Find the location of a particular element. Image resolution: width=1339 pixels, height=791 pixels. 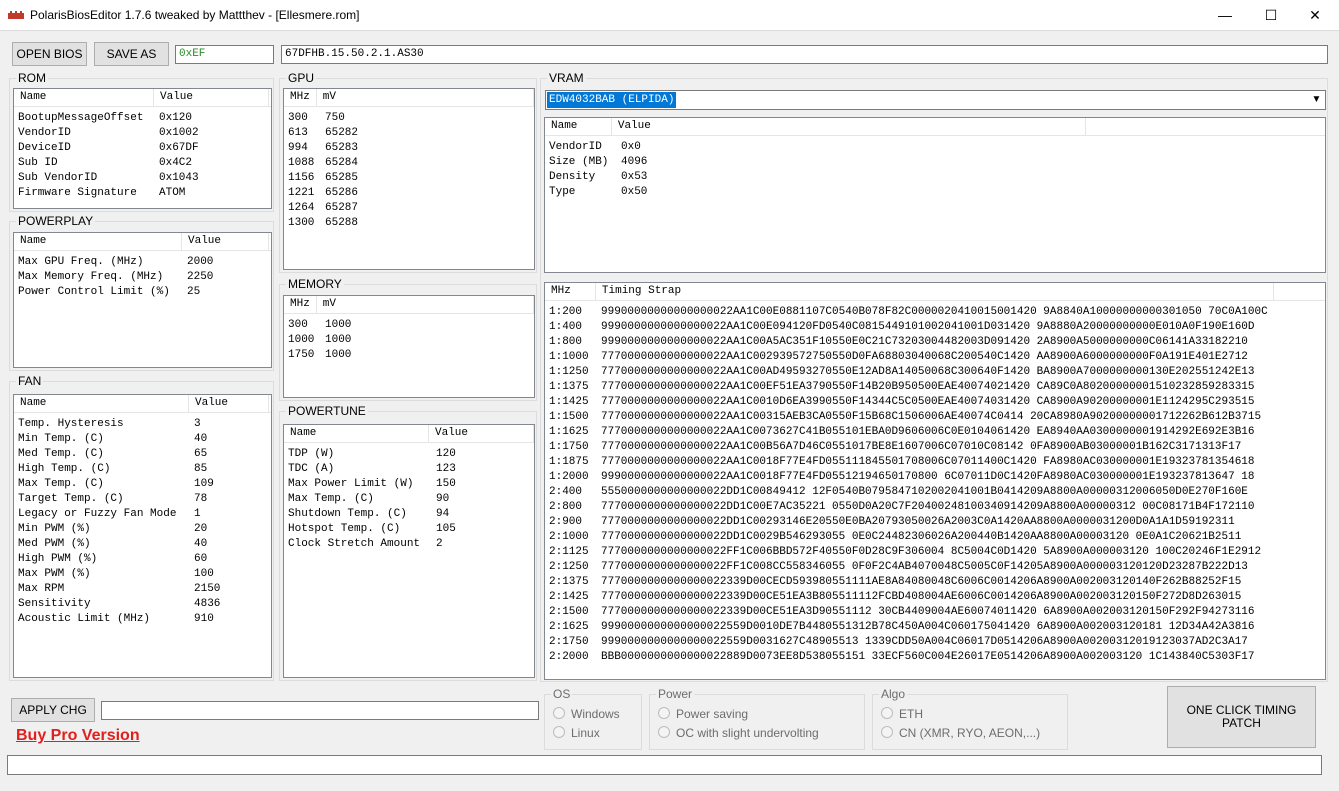

list-item: Firmware Signature ATOM is located at coordinates (142, 193).